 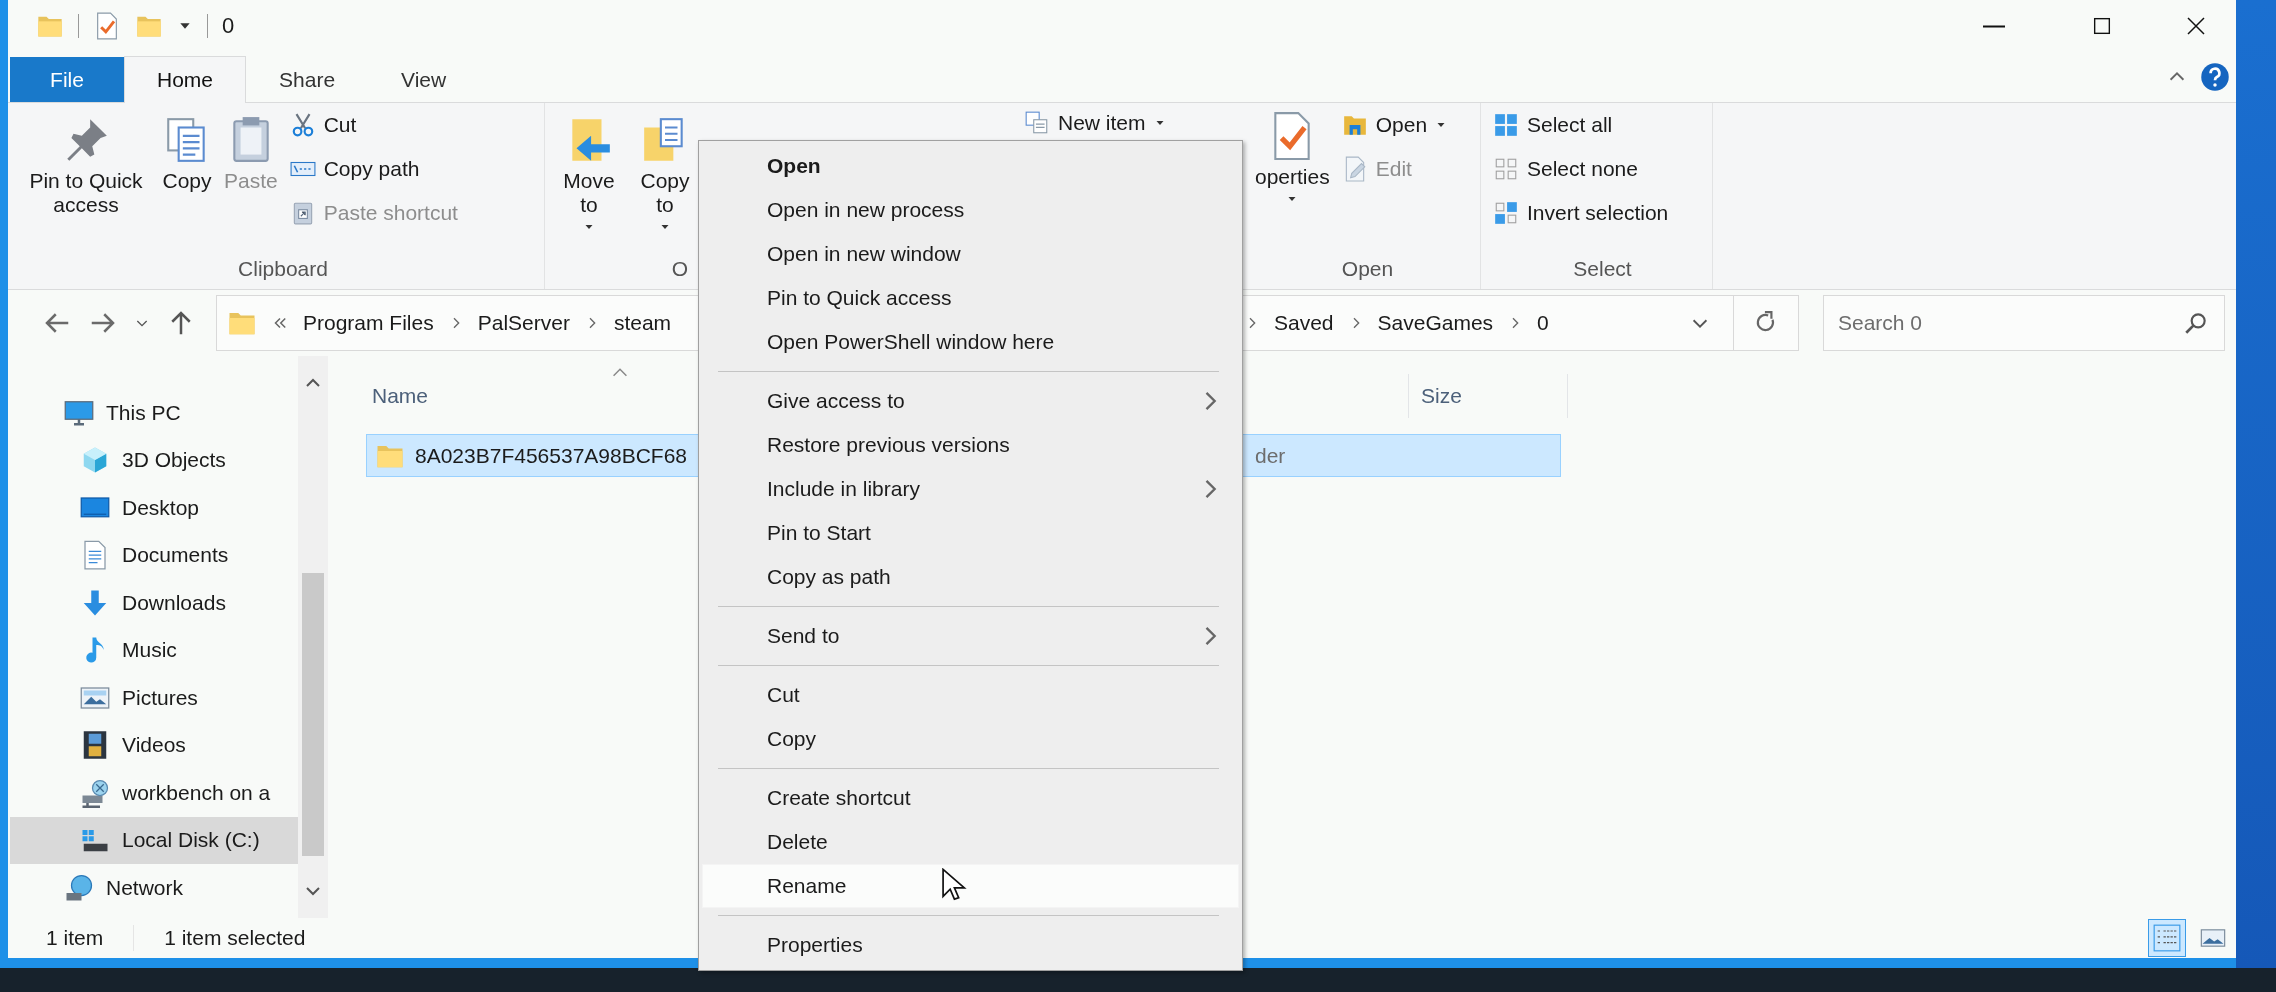 I want to click on window-title: 0, so click(x=228, y=26).